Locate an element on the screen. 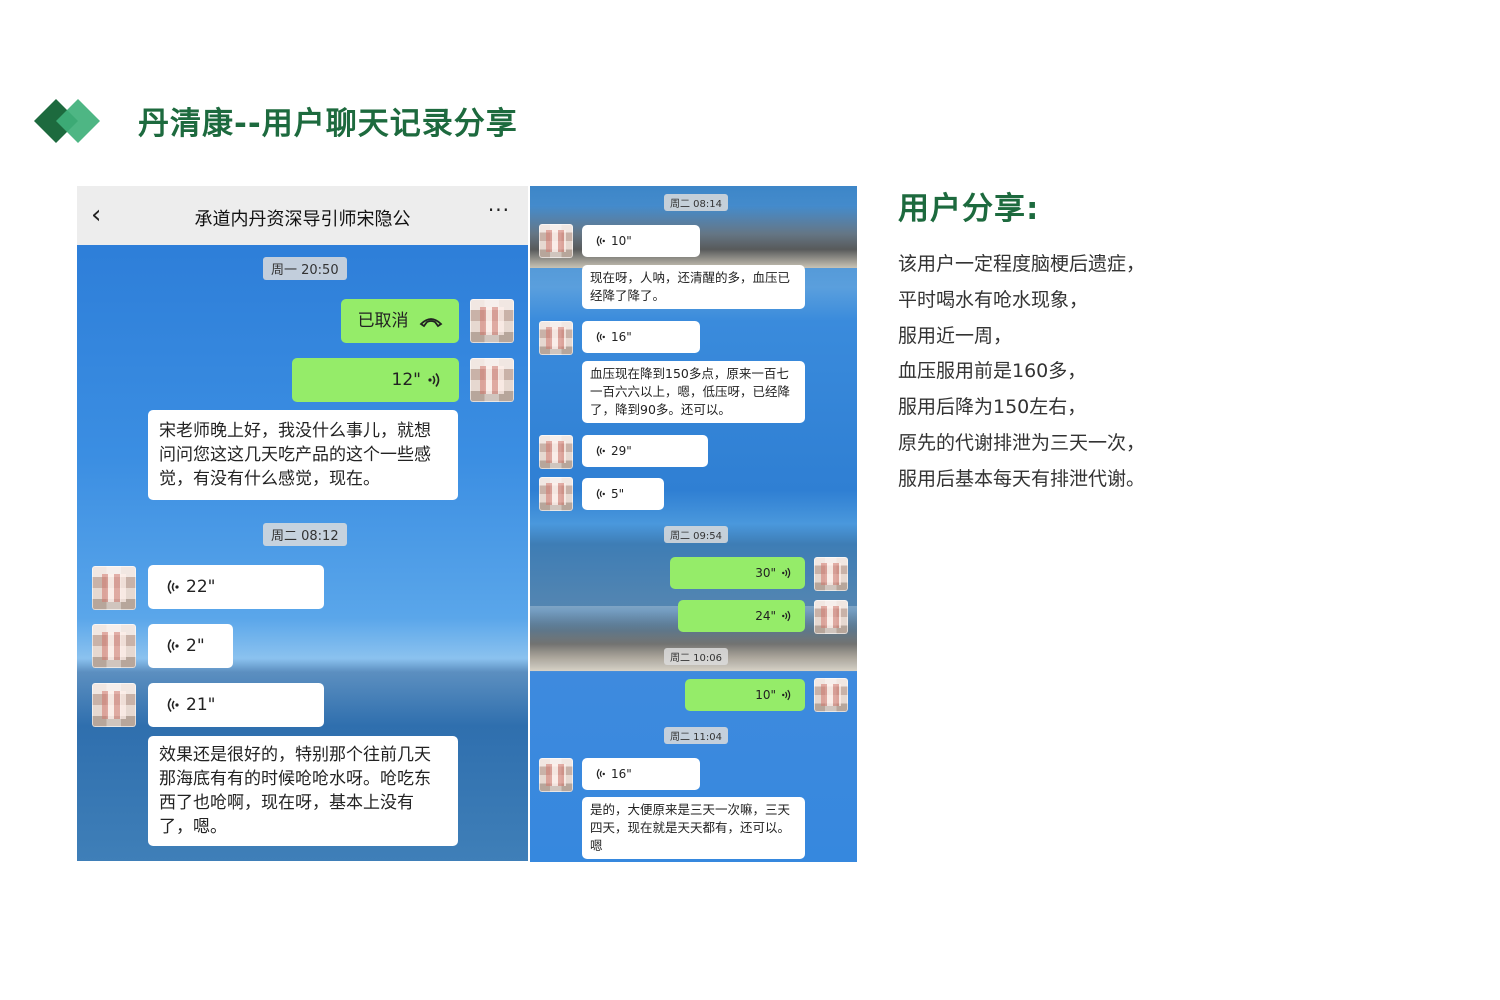 This screenshot has height=1000, width=1500. share-line: 服用后基本每天有排泄代谢。 is located at coordinates (1022, 478).